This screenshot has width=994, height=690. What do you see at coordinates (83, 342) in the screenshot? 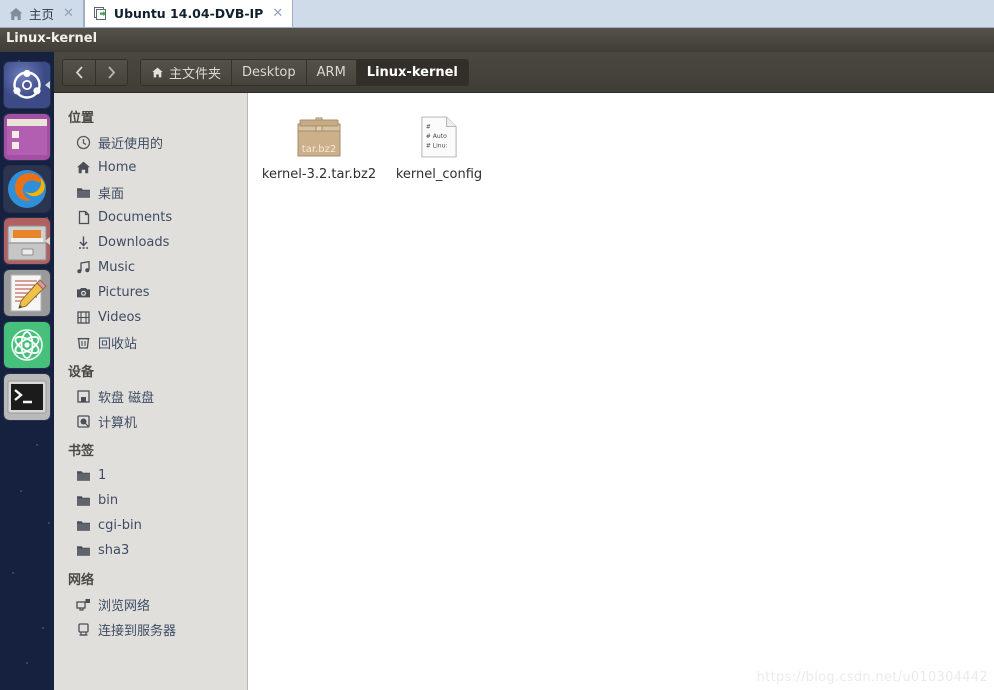
I see `trash-icon` at bounding box center [83, 342].